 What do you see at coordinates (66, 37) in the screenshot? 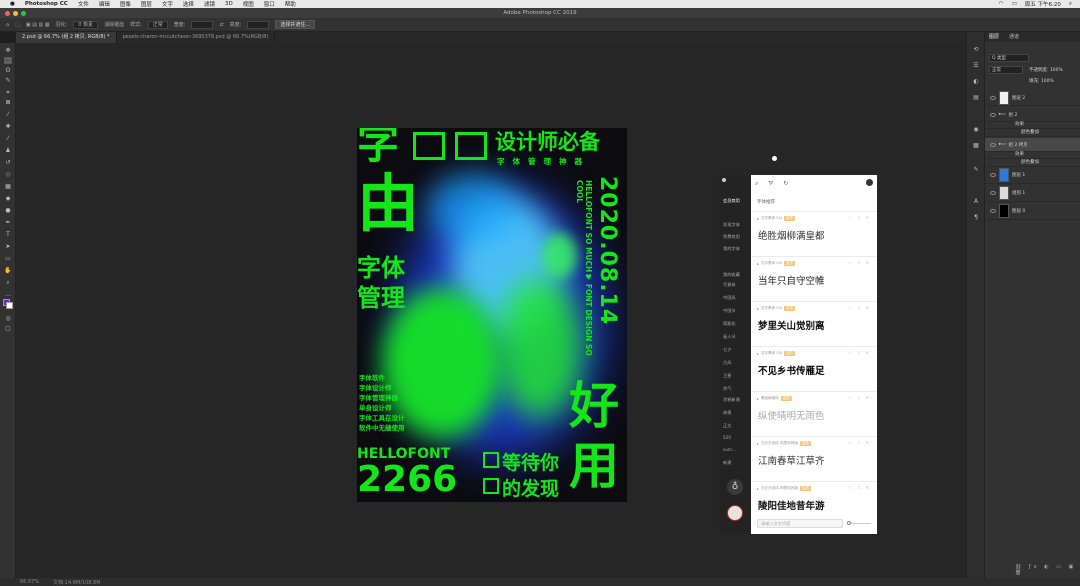
I see `tab-document-1: 2.psd @ 66.7% (组 2 拷贝, RGB/8) *` at bounding box center [66, 37].